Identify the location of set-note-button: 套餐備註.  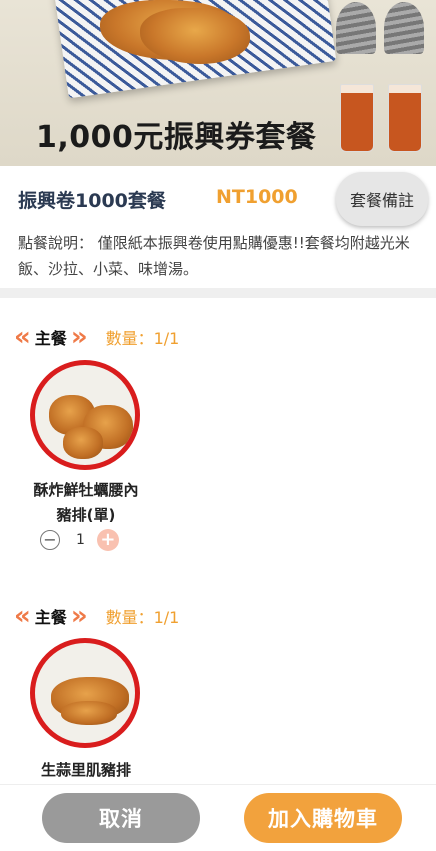
(382, 199).